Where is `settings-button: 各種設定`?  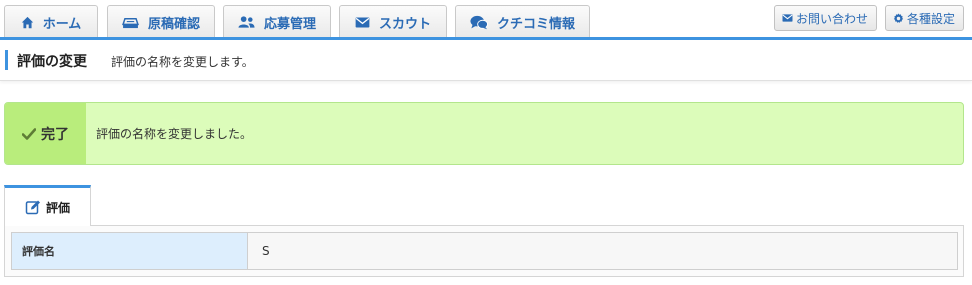 settings-button: 各種設定 is located at coordinates (924, 18).